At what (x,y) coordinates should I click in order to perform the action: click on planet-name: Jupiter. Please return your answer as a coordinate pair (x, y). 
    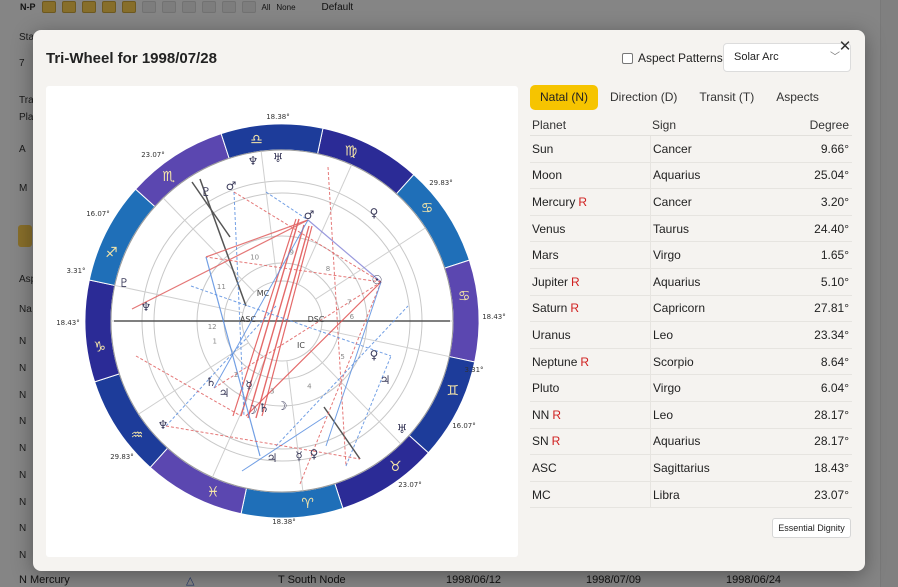
    Looking at the image, I should click on (550, 281).